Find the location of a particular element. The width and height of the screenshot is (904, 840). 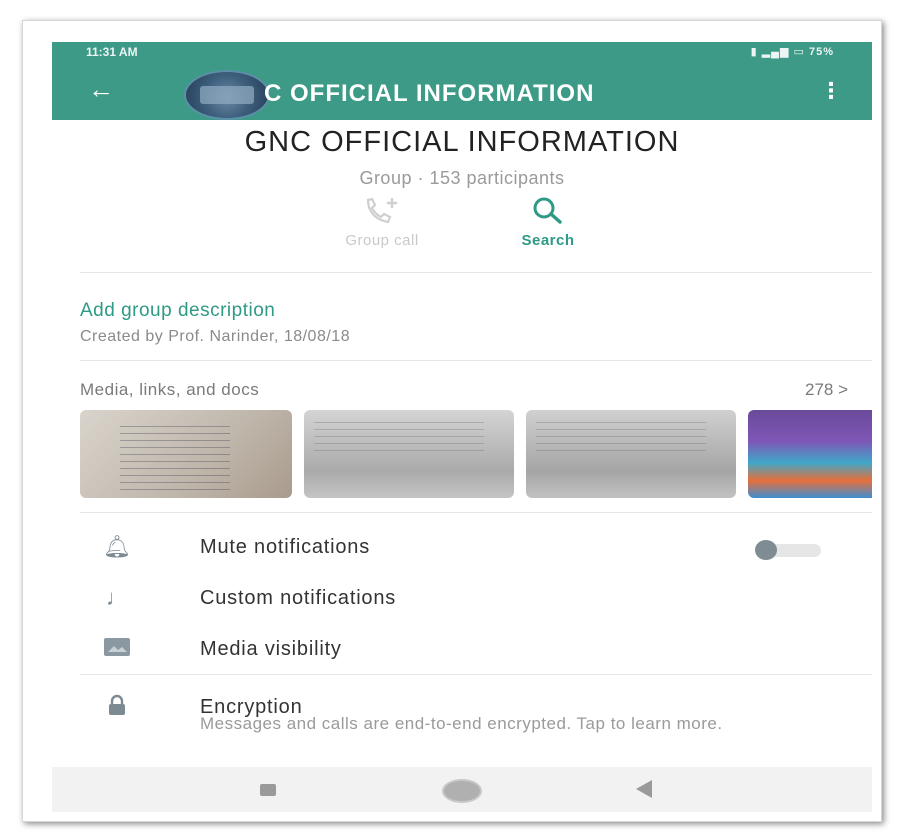

group-call-button: Group call is located at coordinates (382, 221).